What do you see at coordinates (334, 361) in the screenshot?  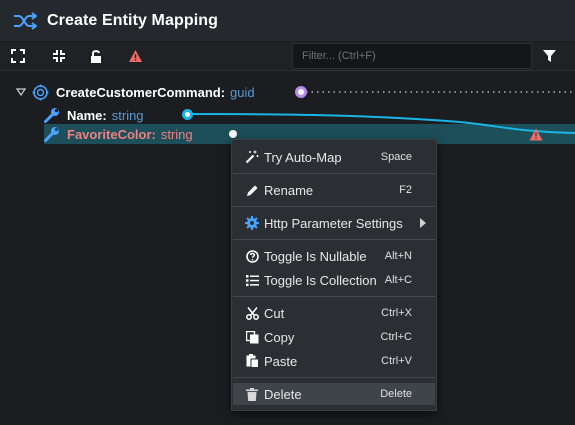 I see `menu-item-paste: Paste Ctrl+V` at bounding box center [334, 361].